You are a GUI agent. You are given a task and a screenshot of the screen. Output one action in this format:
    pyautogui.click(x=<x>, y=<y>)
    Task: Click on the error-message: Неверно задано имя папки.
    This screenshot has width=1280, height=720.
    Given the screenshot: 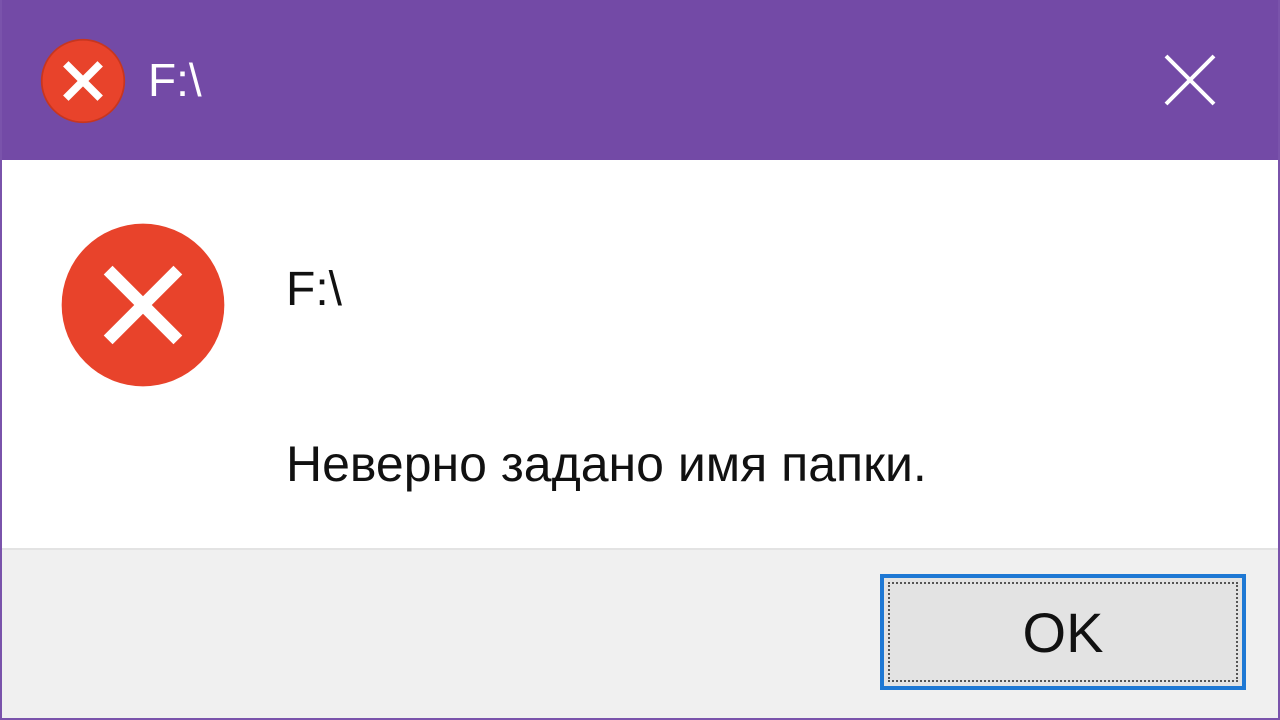 What is the action you would take?
    pyautogui.click(x=606, y=464)
    